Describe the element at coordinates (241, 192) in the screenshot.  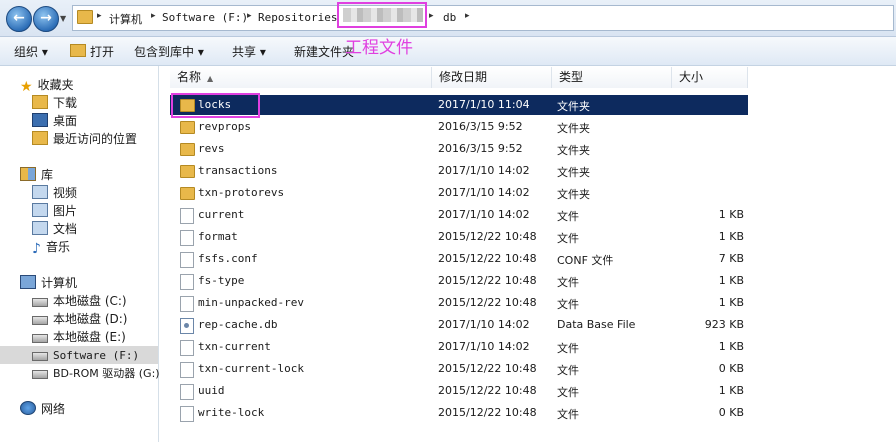
I see `file-name: txn-protorevs` at that location.